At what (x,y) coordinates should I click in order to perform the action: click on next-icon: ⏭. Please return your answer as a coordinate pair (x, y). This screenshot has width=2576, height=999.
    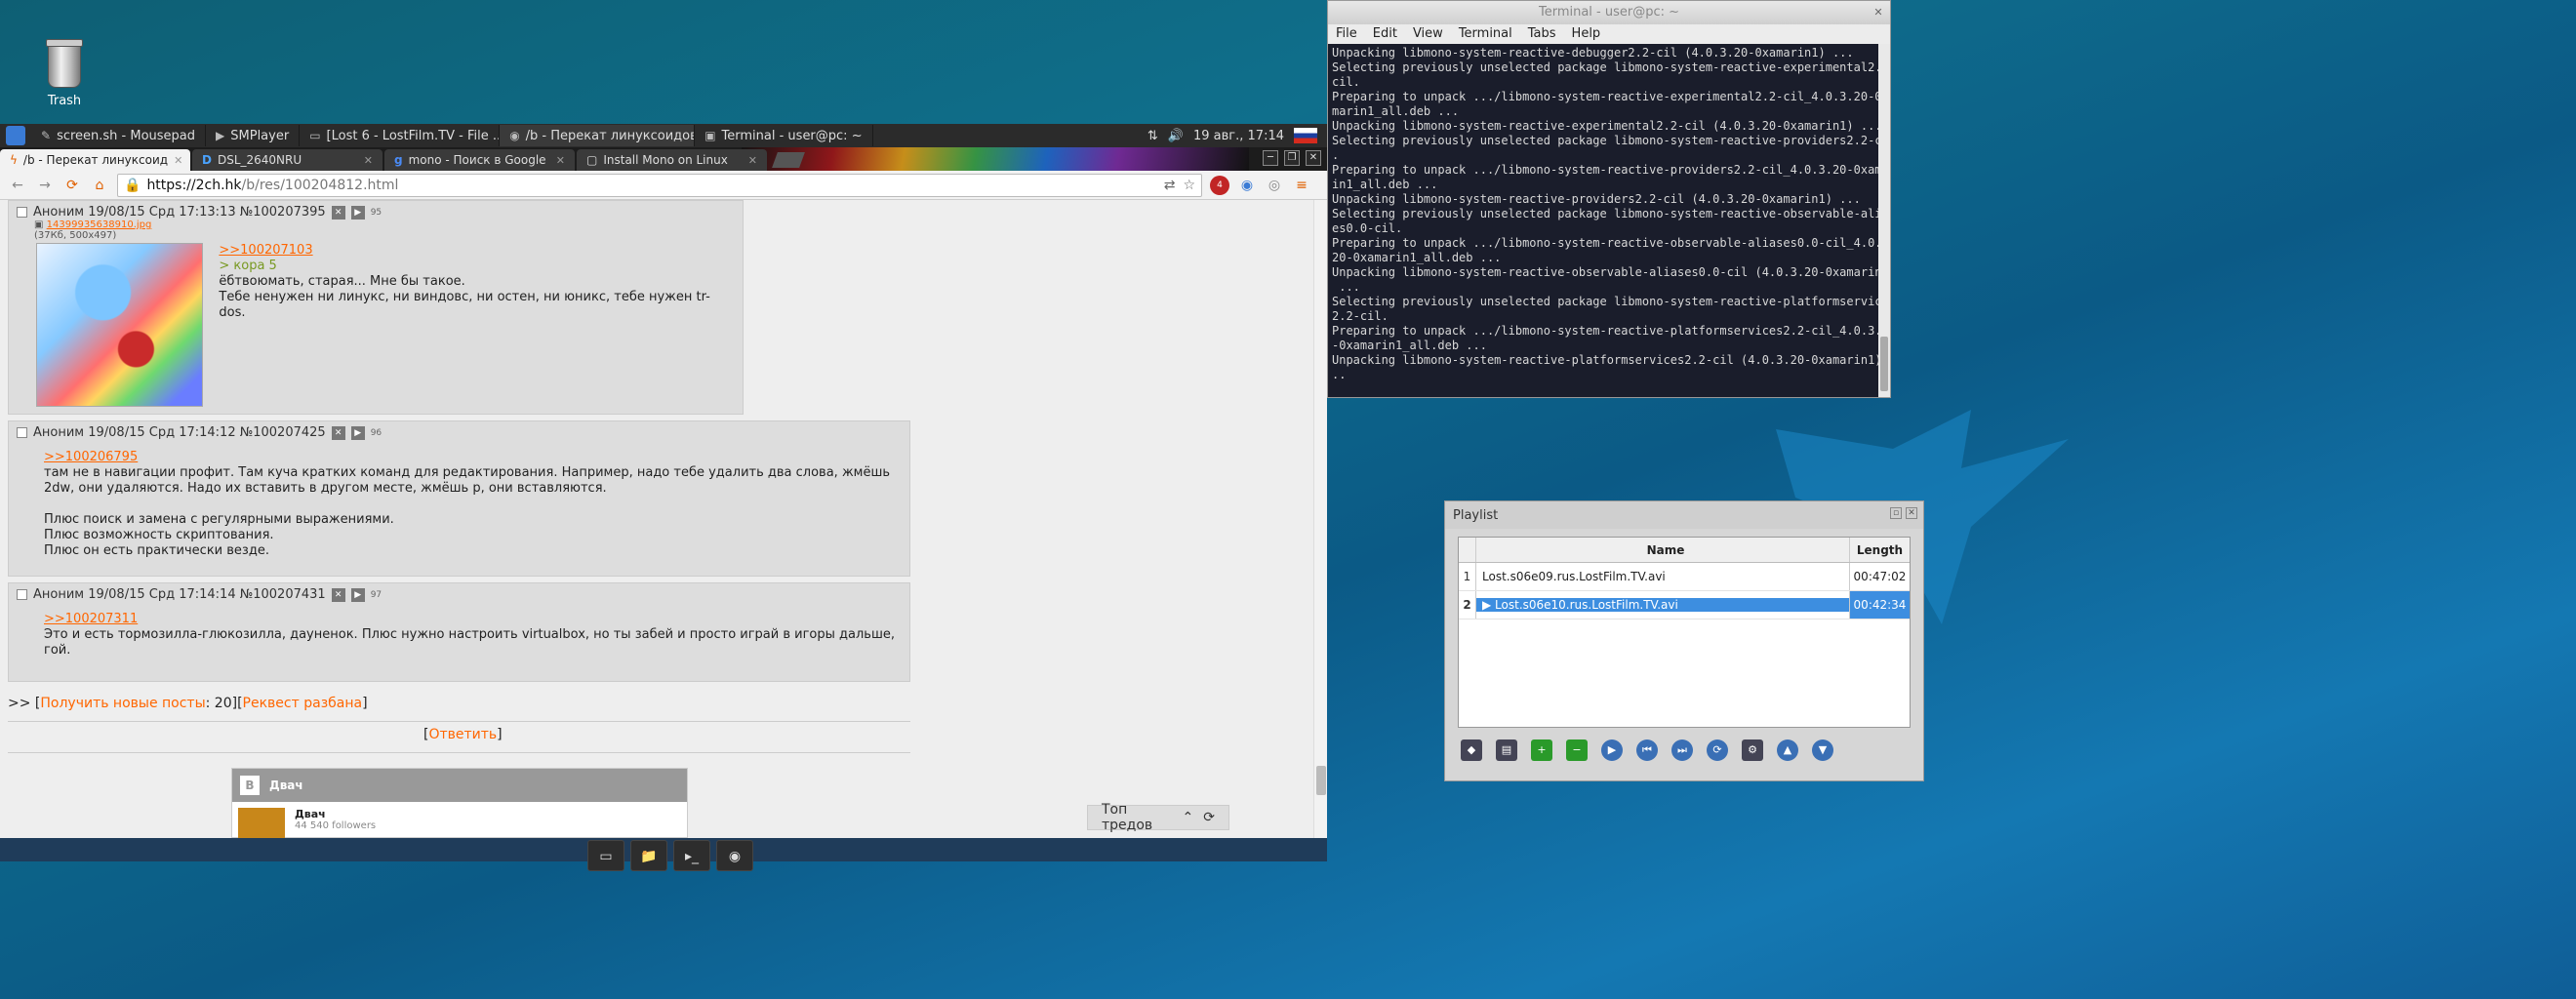
    Looking at the image, I should click on (1682, 750).